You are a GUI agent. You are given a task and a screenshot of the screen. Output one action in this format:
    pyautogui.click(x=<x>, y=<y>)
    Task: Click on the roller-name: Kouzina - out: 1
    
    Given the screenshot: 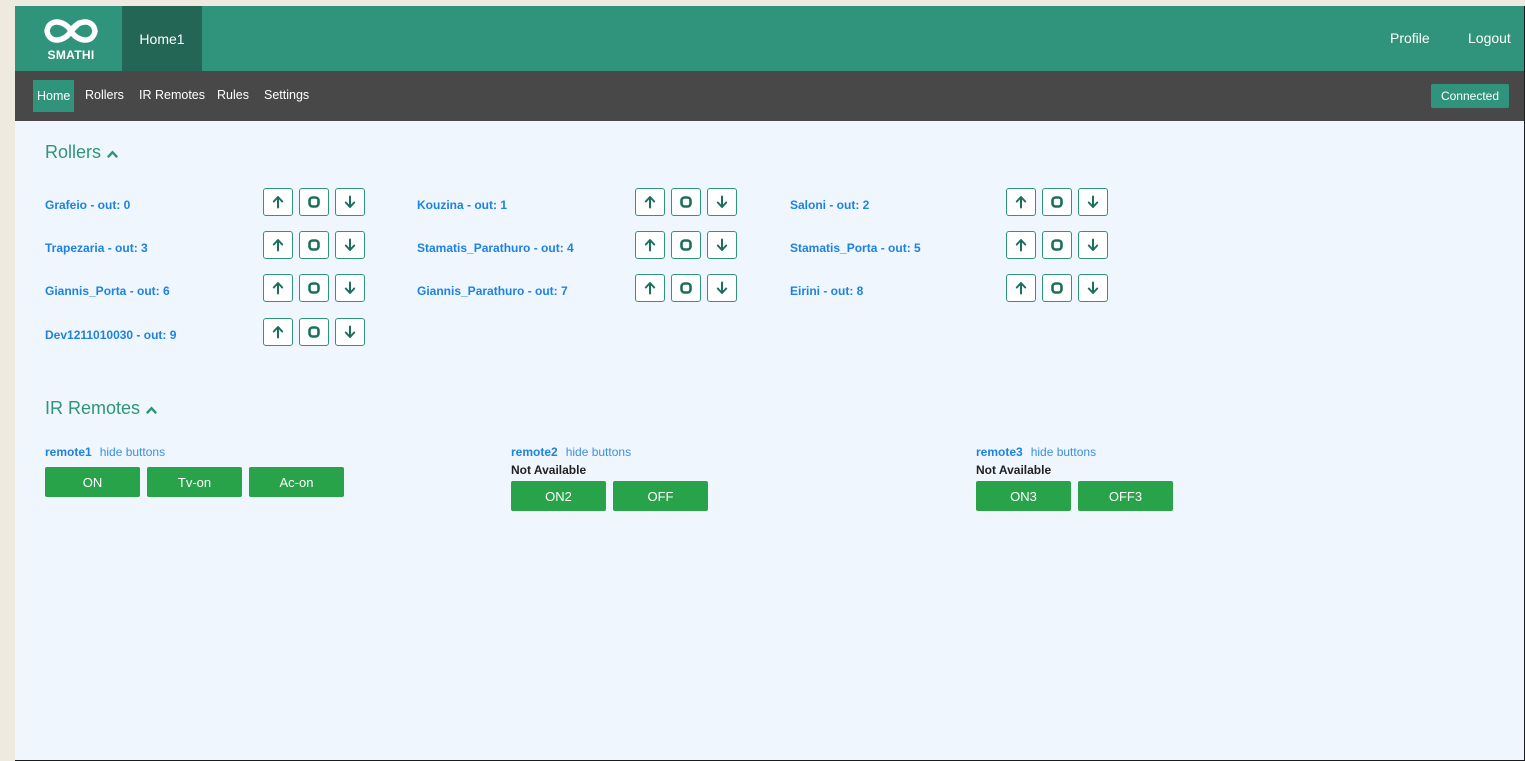 What is the action you would take?
    pyautogui.click(x=462, y=205)
    